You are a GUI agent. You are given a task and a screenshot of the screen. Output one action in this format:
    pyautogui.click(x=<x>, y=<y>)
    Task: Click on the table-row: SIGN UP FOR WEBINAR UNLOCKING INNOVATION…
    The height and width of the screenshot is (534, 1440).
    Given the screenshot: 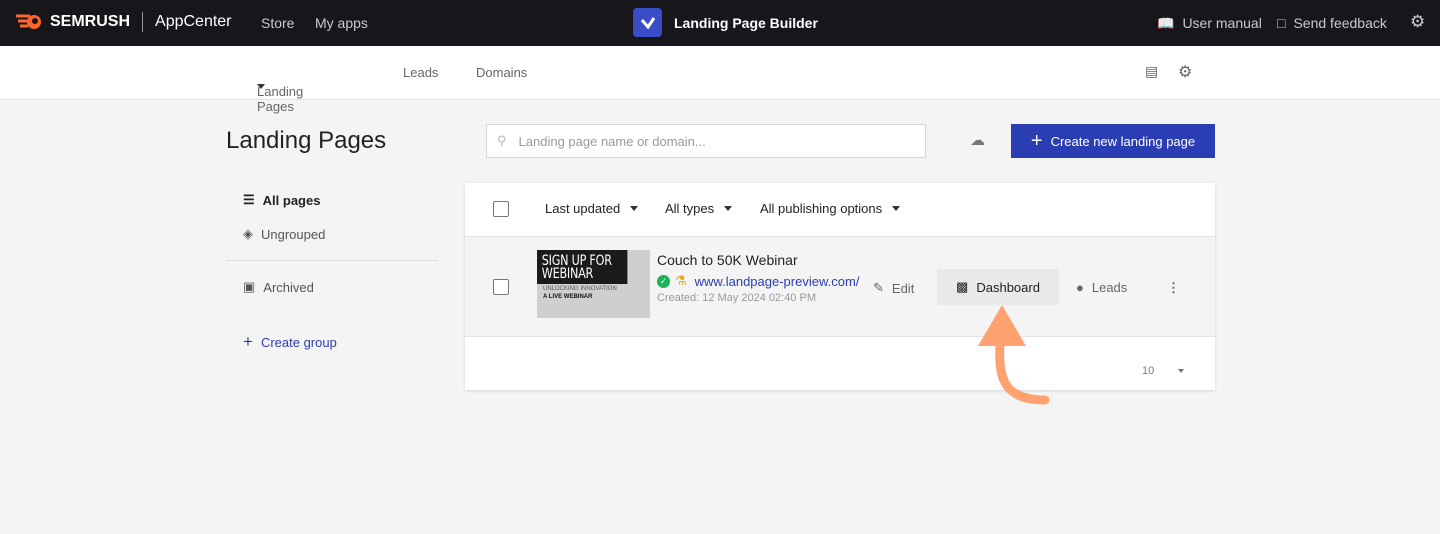 What is the action you would take?
    pyautogui.click(x=840, y=286)
    